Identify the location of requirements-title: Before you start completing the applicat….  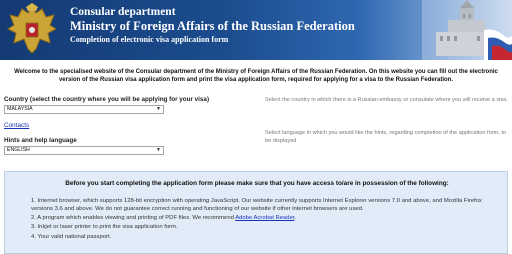
(257, 183).